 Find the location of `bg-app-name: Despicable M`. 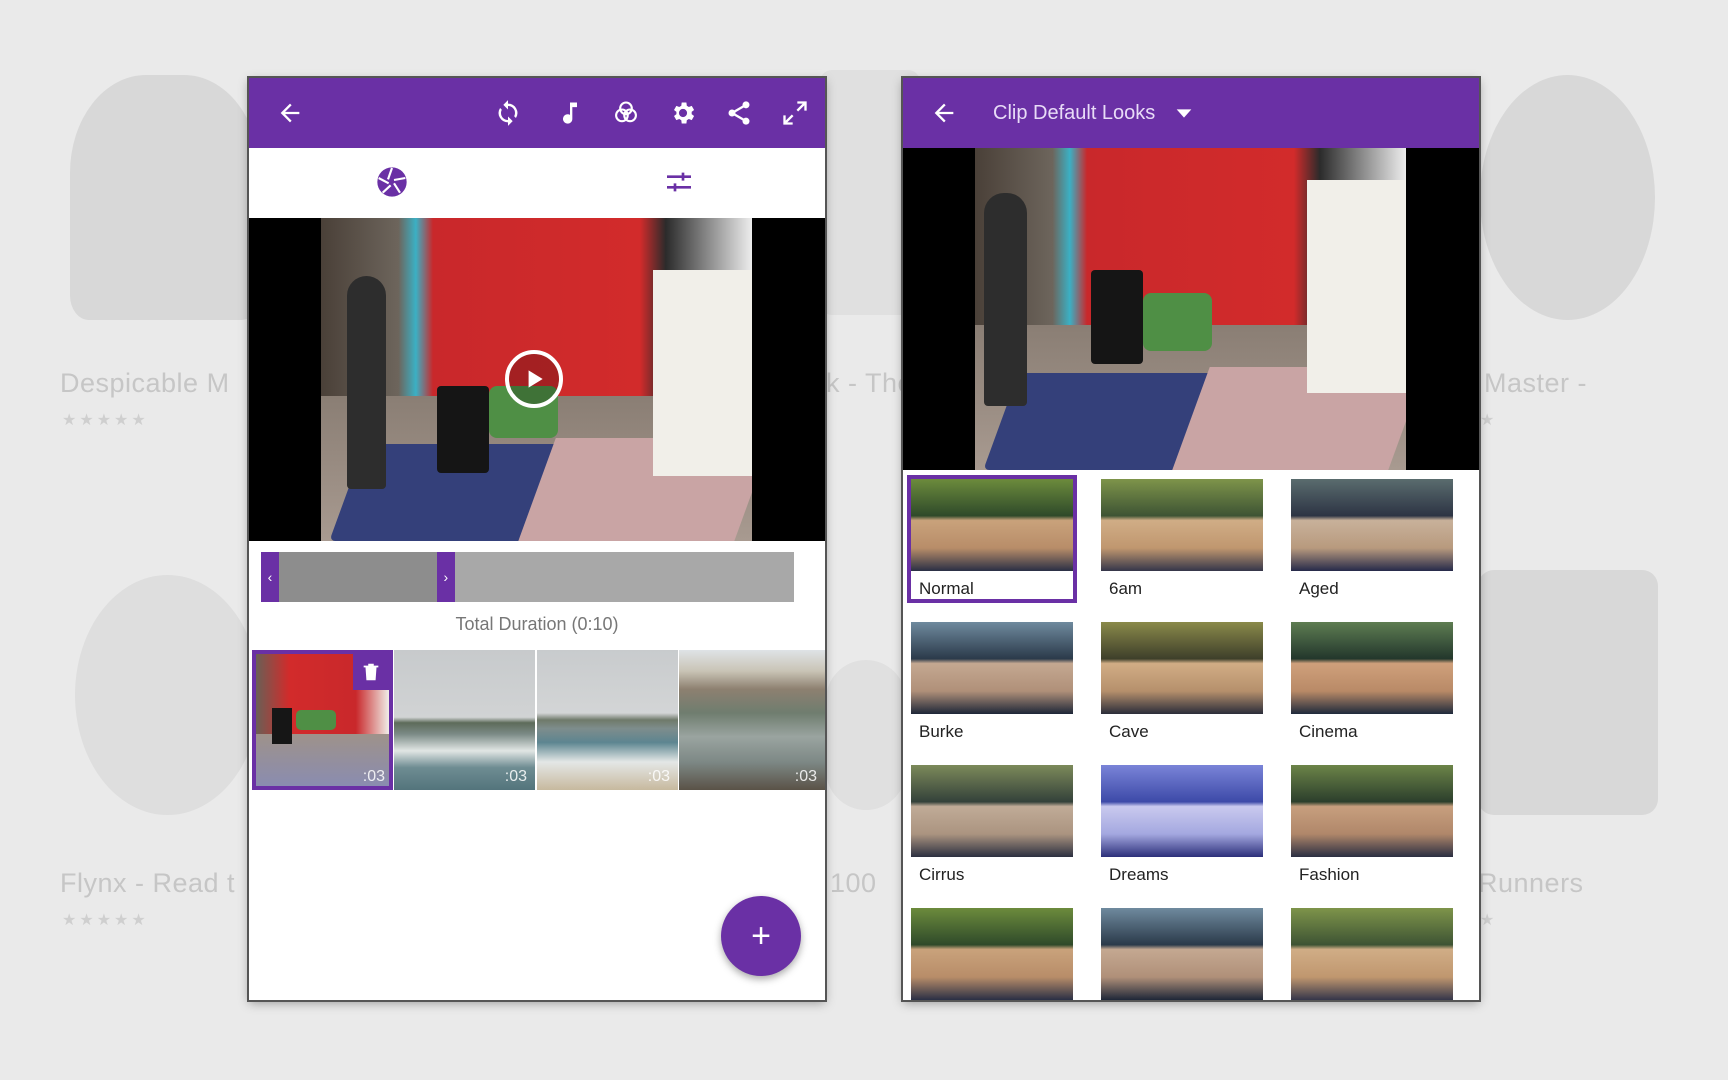

bg-app-name: Despicable M is located at coordinates (145, 383).